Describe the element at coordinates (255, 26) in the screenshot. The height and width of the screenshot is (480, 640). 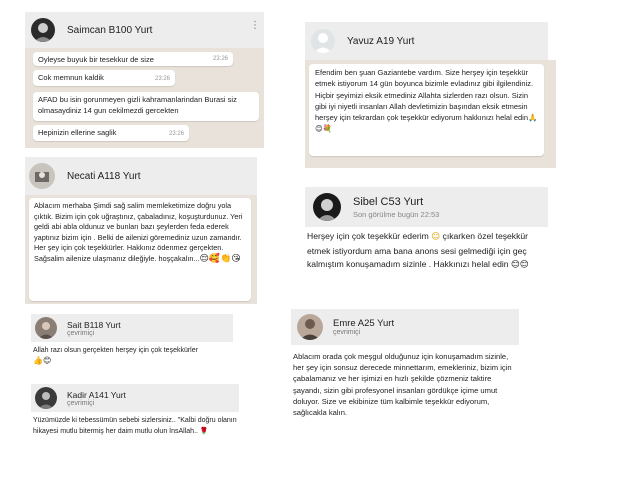
I see `more-vertical-icon: ⋮` at that location.